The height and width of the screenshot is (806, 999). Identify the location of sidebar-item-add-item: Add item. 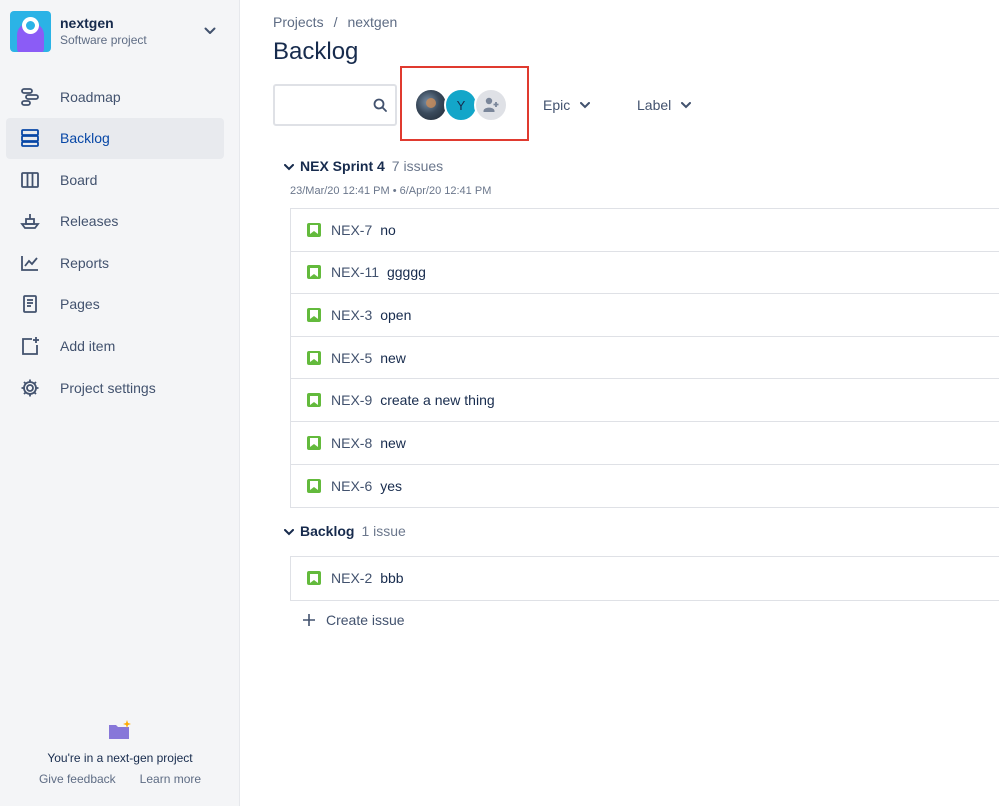
(115, 346).